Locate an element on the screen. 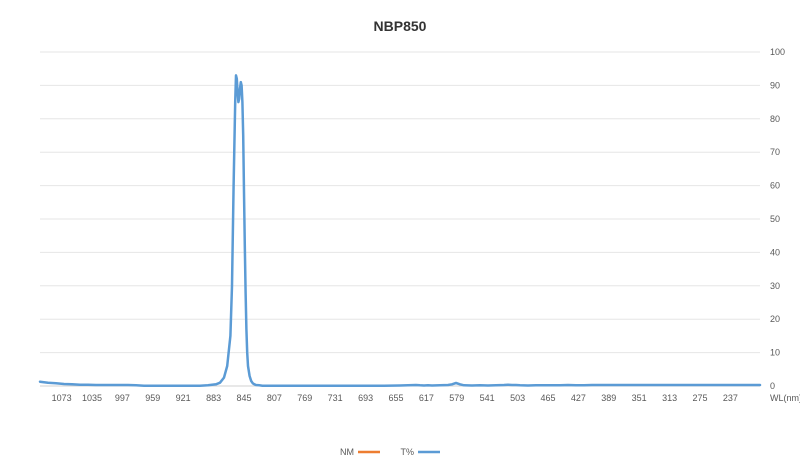  y-tick-label: 100 is located at coordinates (777, 52).